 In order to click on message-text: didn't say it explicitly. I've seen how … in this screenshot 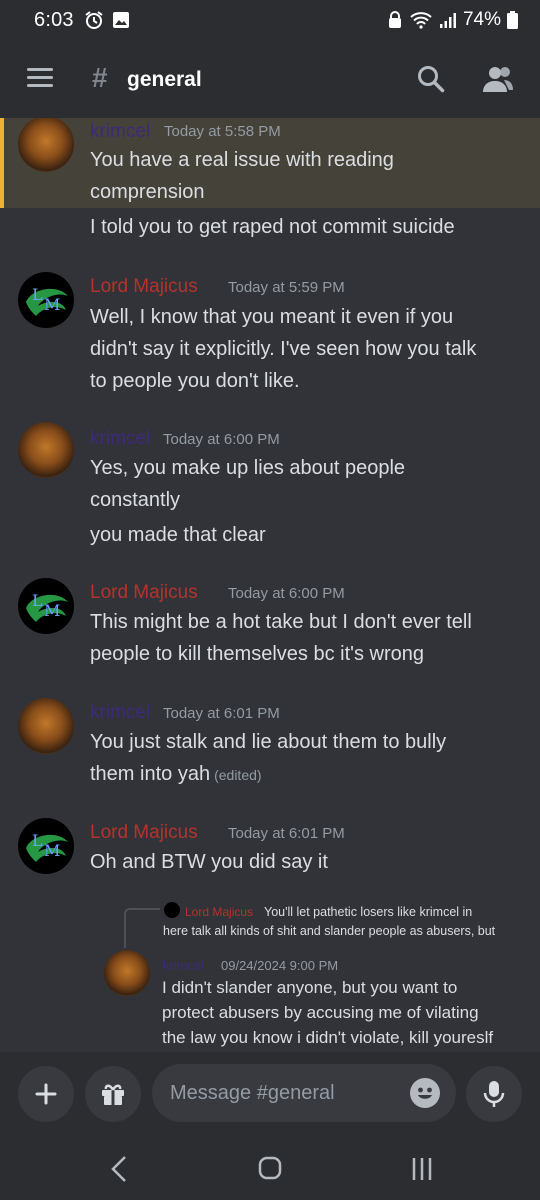, I will do `click(283, 349)`.